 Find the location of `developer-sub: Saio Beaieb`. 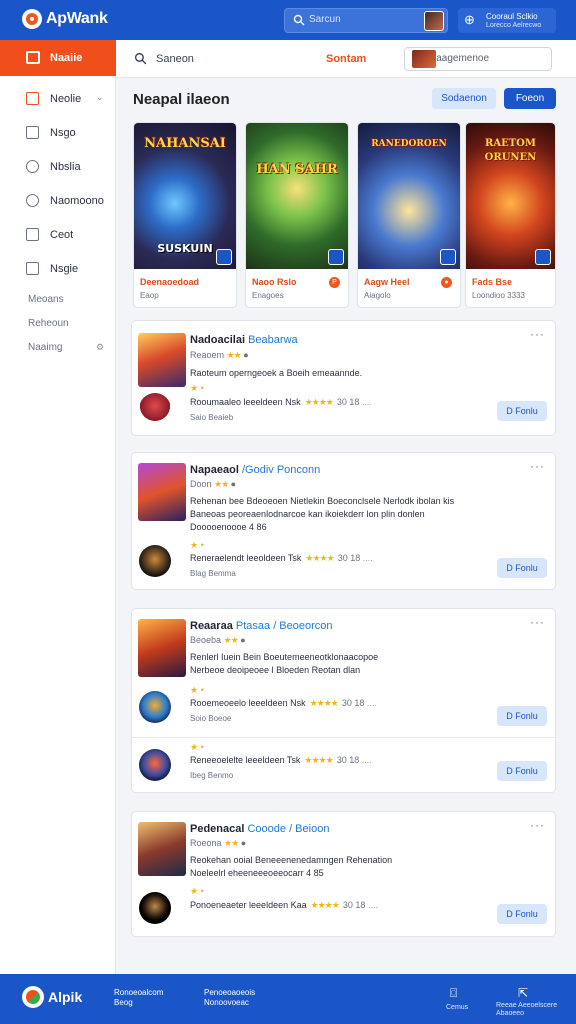

developer-sub: Saio Beaieb is located at coordinates (212, 417).